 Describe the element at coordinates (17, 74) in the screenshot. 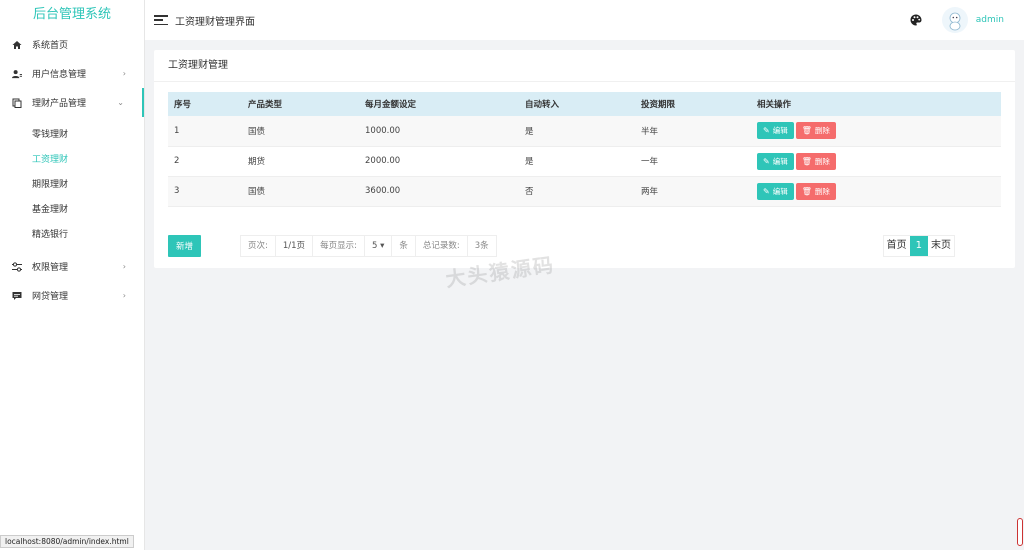

I see `user-icon` at that location.